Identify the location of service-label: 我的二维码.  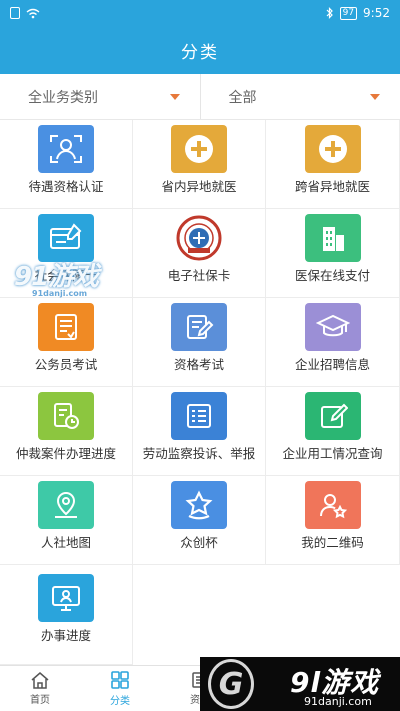
(332, 542).